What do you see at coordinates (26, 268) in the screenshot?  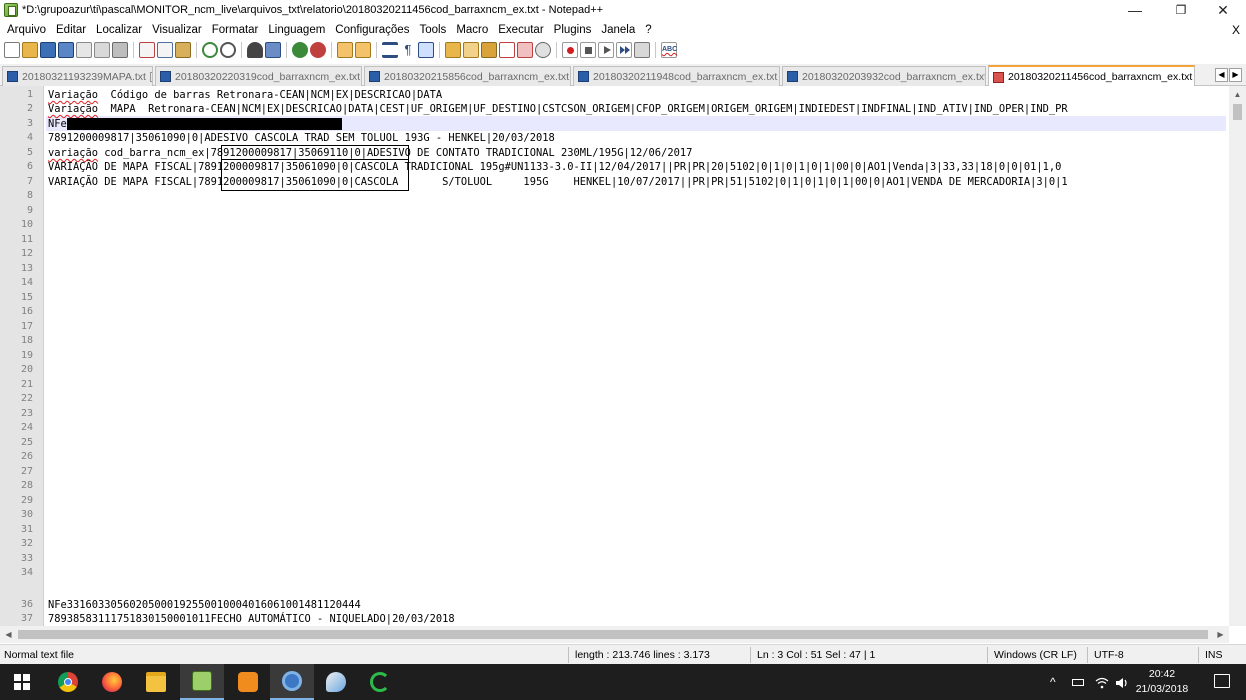 I see `line-number: 13` at bounding box center [26, 268].